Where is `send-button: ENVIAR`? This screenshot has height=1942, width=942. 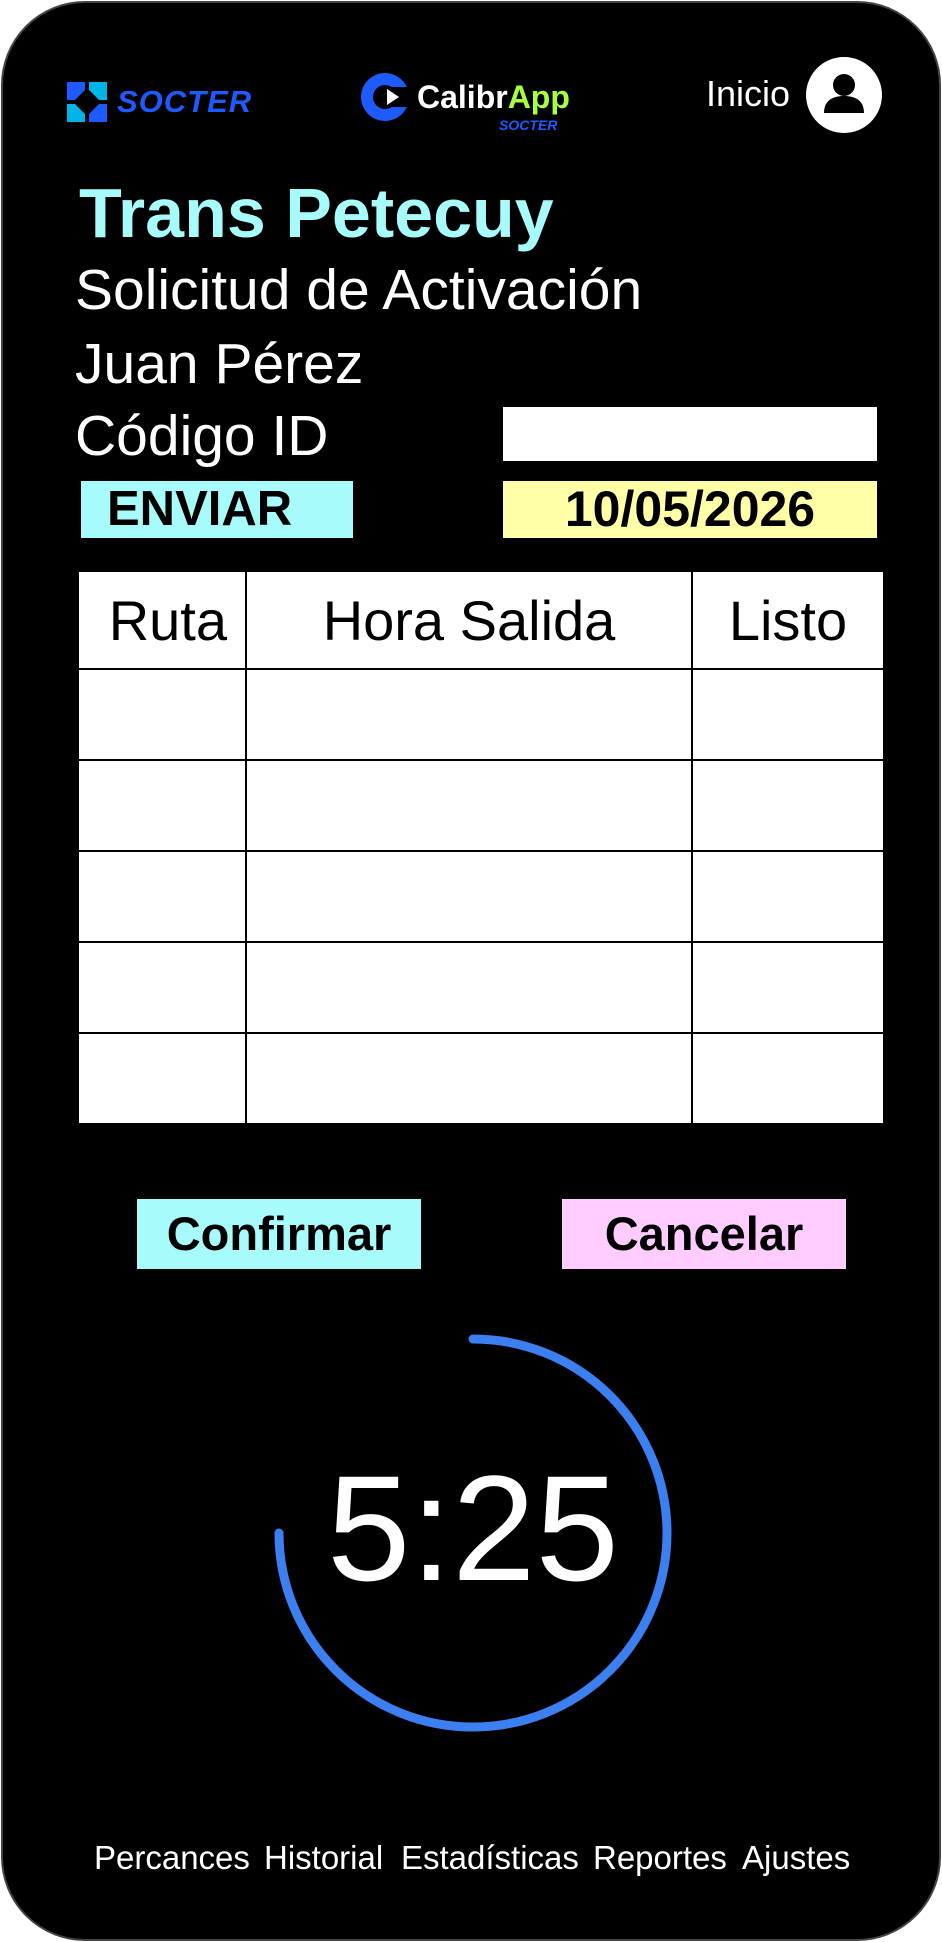 send-button: ENVIAR is located at coordinates (217, 509).